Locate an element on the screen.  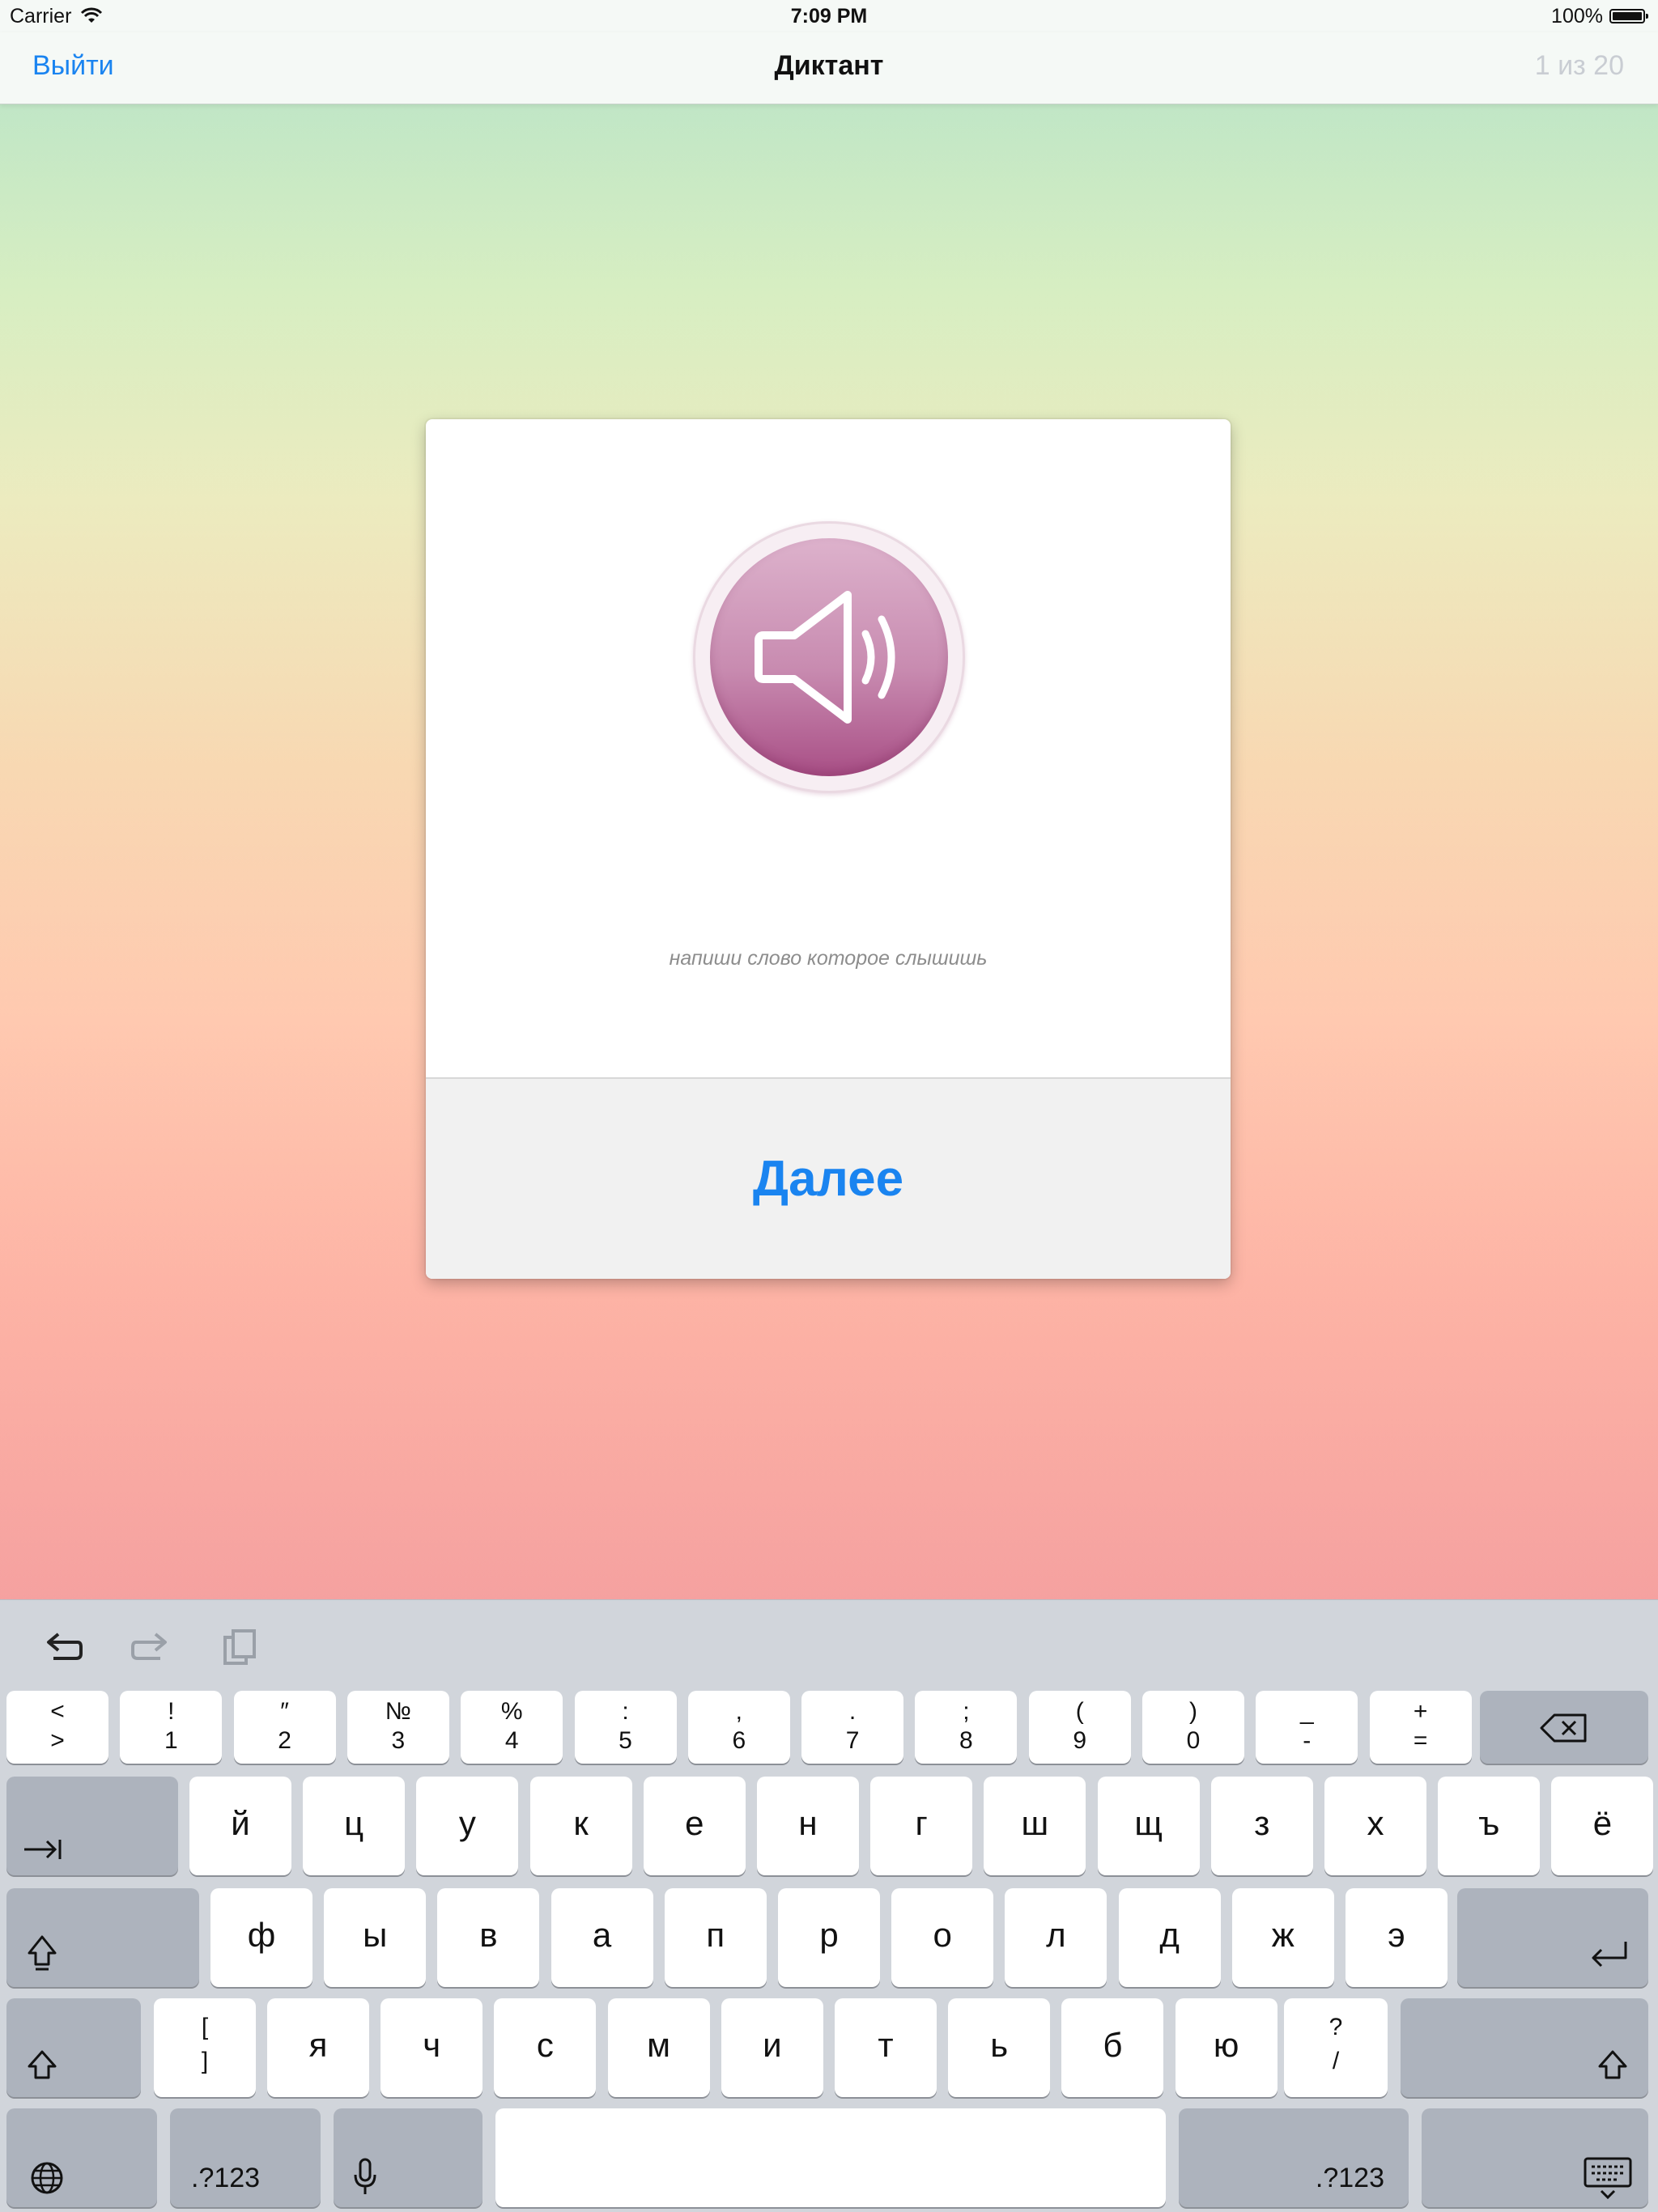
key-letter: к is located at coordinates (580, 1826).